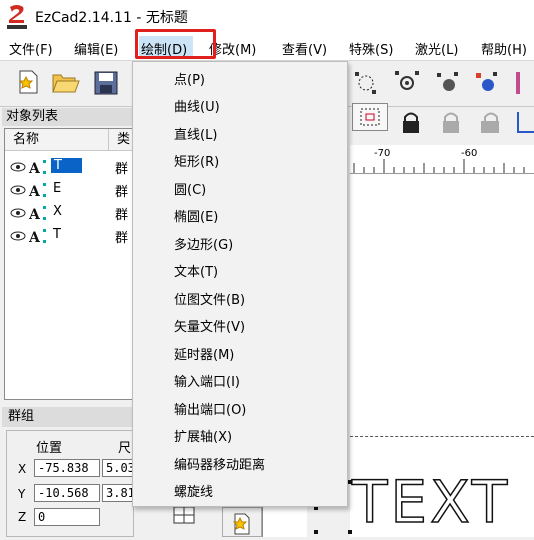 This screenshot has width=534, height=540. What do you see at coordinates (209, 298) in the screenshot?
I see `menu-item-bitmap: 位图文件(B)` at bounding box center [209, 298].